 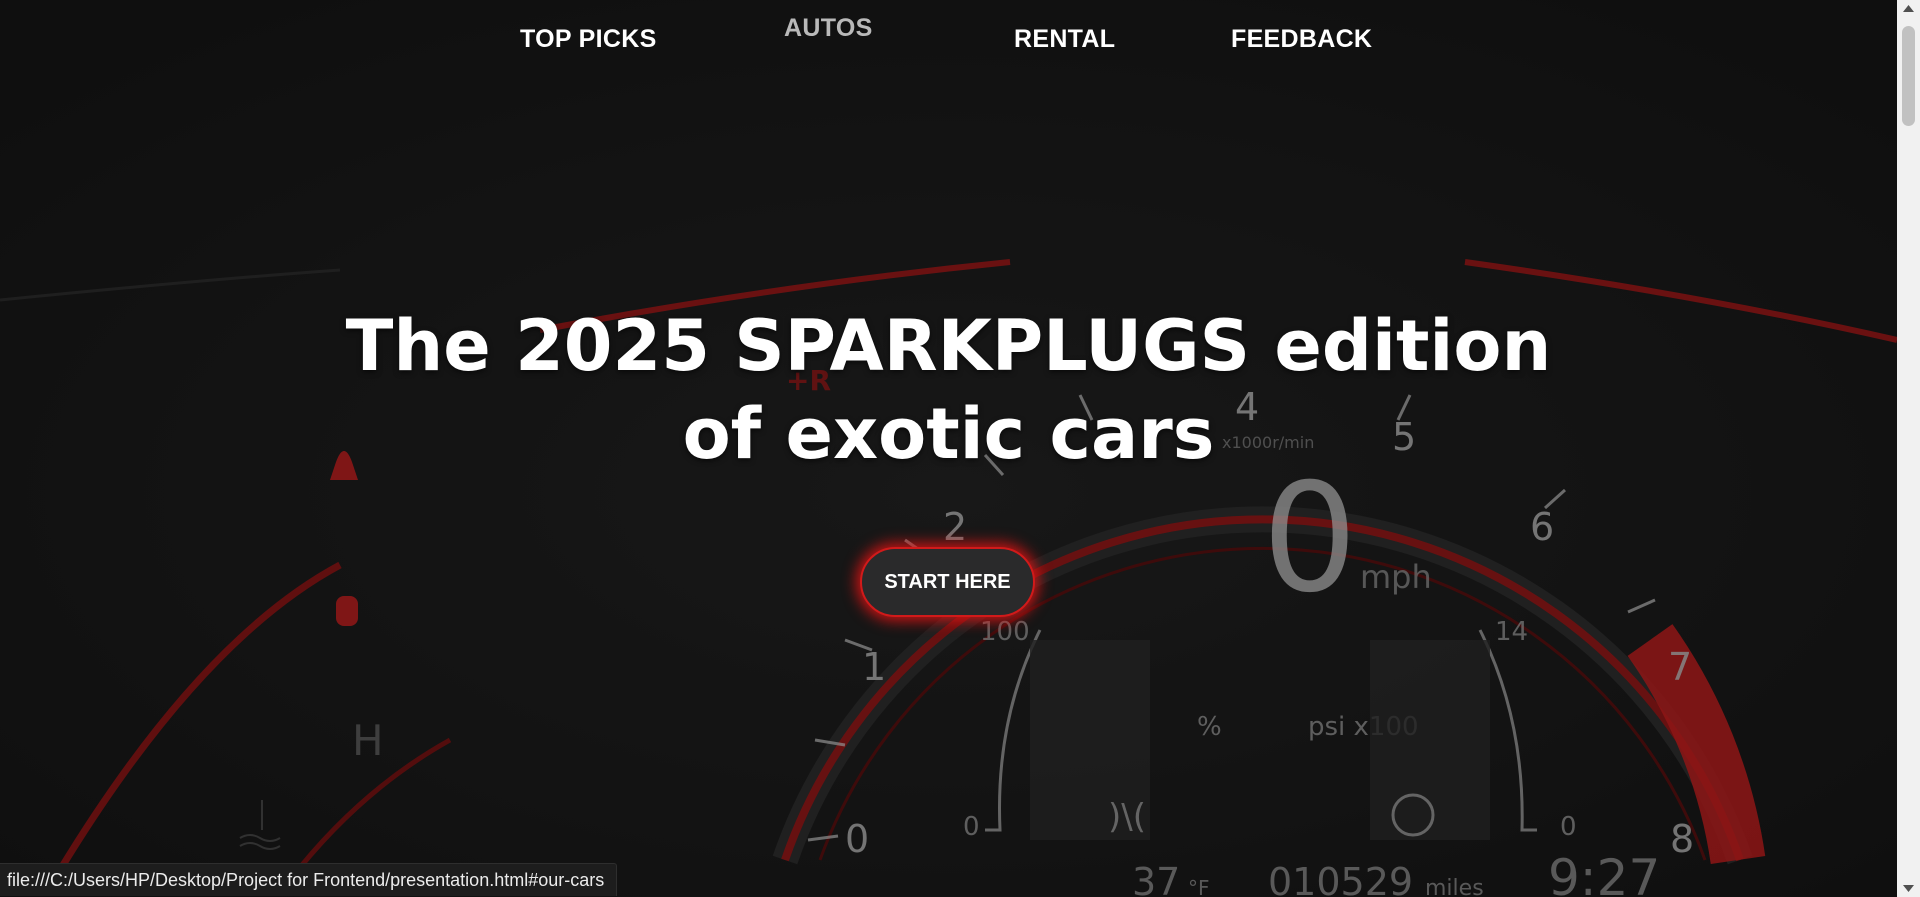 What do you see at coordinates (948, 346) in the screenshot?
I see `hero-headline-line-1: The 2025 SPARKPLUGS edition` at bounding box center [948, 346].